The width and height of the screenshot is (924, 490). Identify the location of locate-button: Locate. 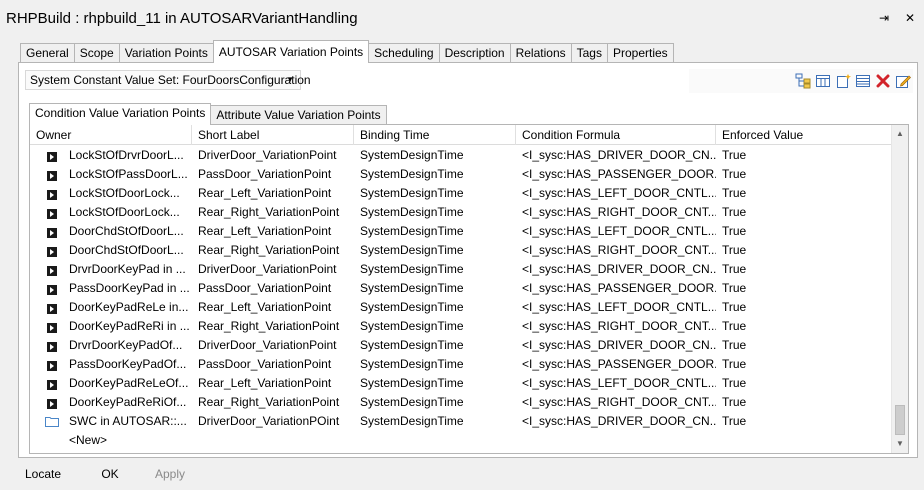
(43, 475).